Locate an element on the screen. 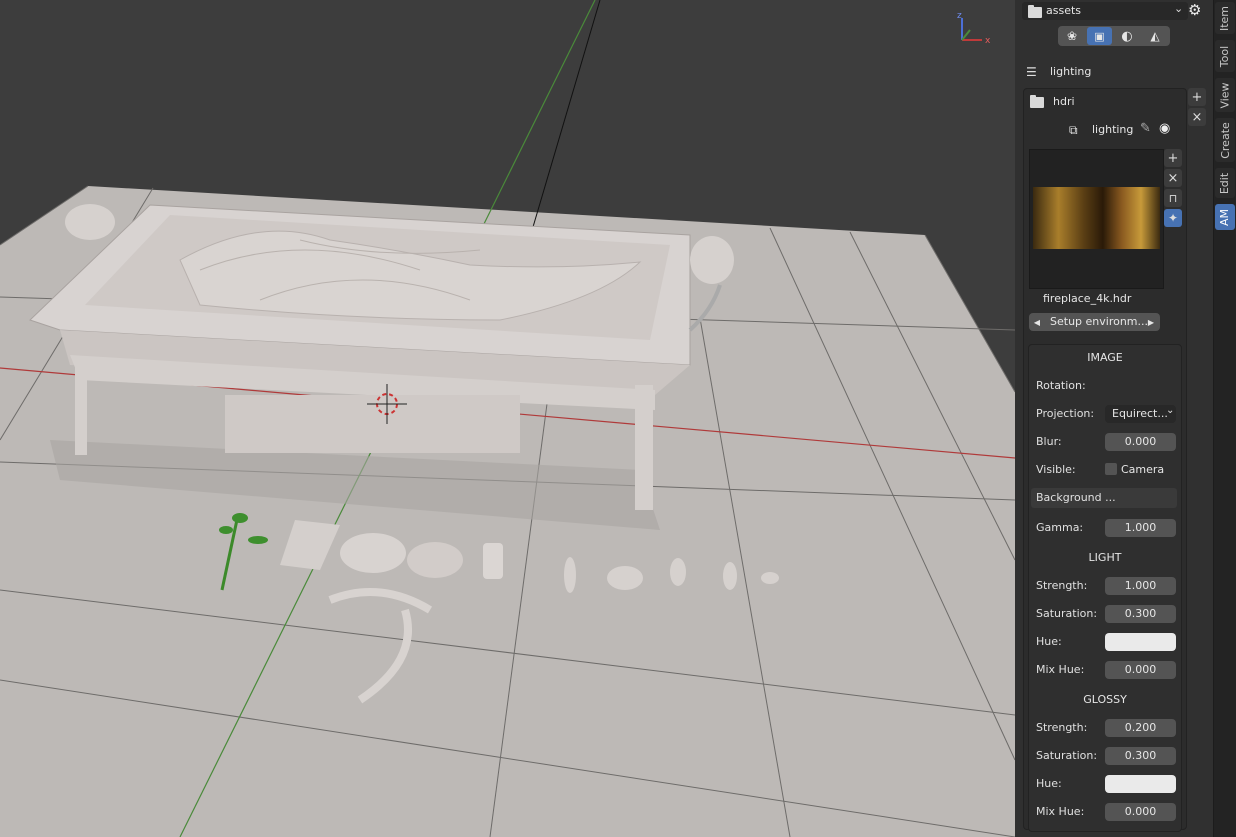 This screenshot has width=1236, height=837. previous-arrow-icon: ◀ is located at coordinates (1037, 322).